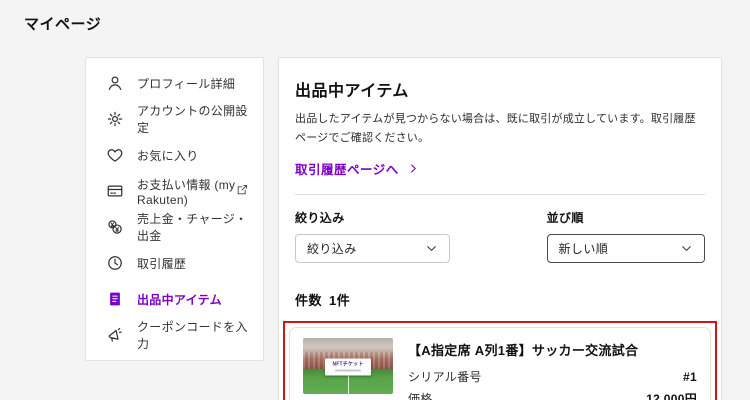 The height and width of the screenshot is (400, 750). I want to click on sidebar-item-sales-charge-withdraw: 売上金・チャージ・出金, so click(174, 227).